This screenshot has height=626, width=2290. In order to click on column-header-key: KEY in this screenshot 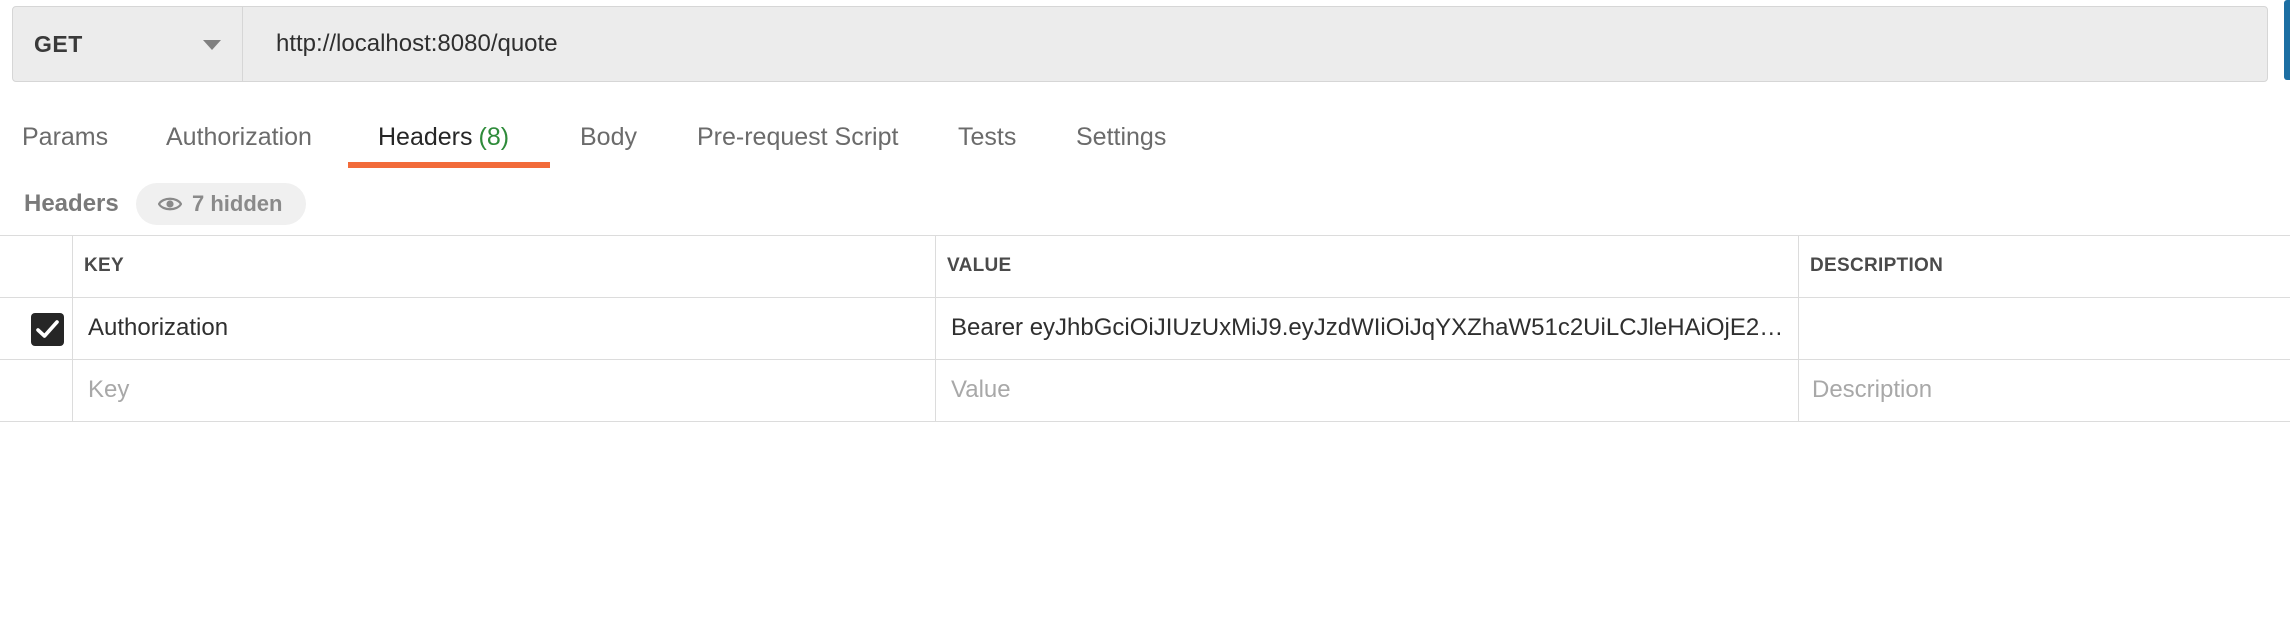, I will do `click(104, 265)`.